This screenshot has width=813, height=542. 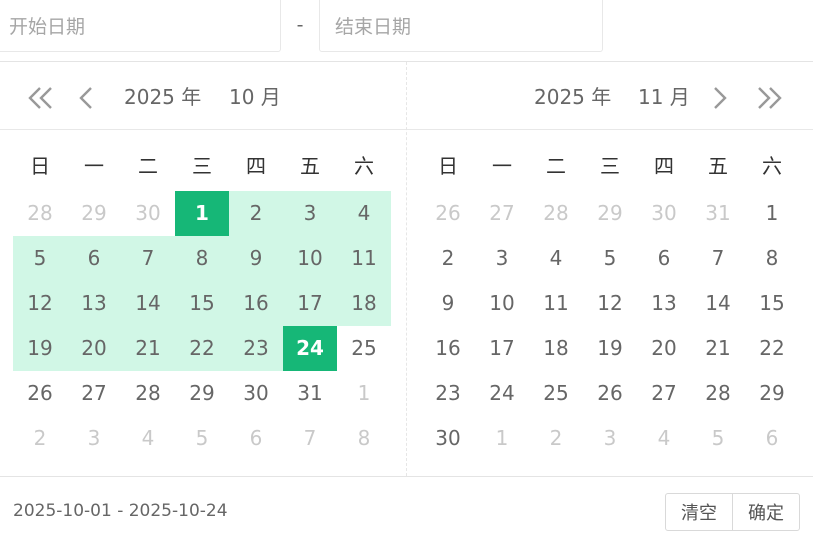 What do you see at coordinates (148, 166) in the screenshot?
I see `weekday-header: 二` at bounding box center [148, 166].